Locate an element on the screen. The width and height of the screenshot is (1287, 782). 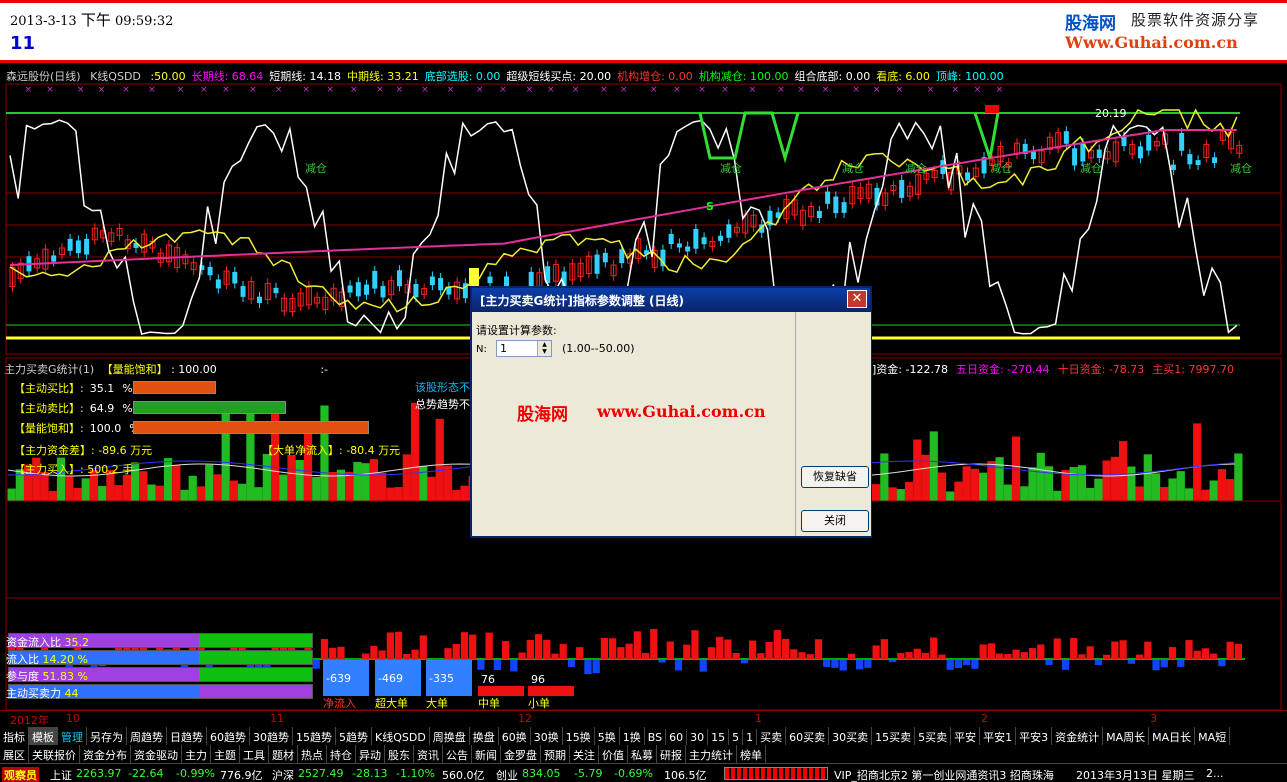
toolbar2-tab-7: 题材 is located at coordinates (283, 754).